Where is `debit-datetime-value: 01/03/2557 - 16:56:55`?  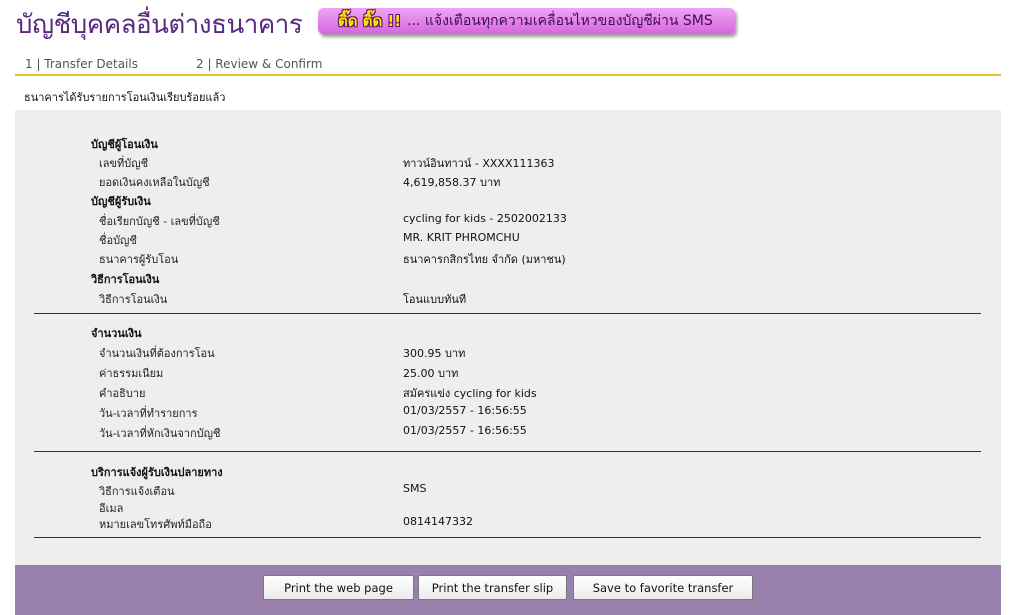
debit-datetime-value: 01/03/2557 - 16:56:55 is located at coordinates (465, 430).